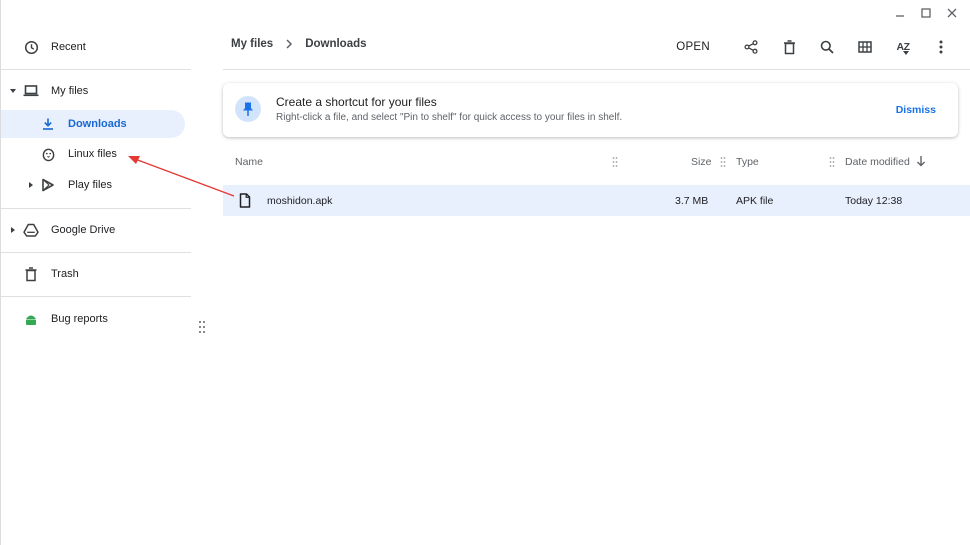 The image size is (970, 545). Describe the element at coordinates (906, 53) in the screenshot. I see `sort-arrow-icon` at that location.